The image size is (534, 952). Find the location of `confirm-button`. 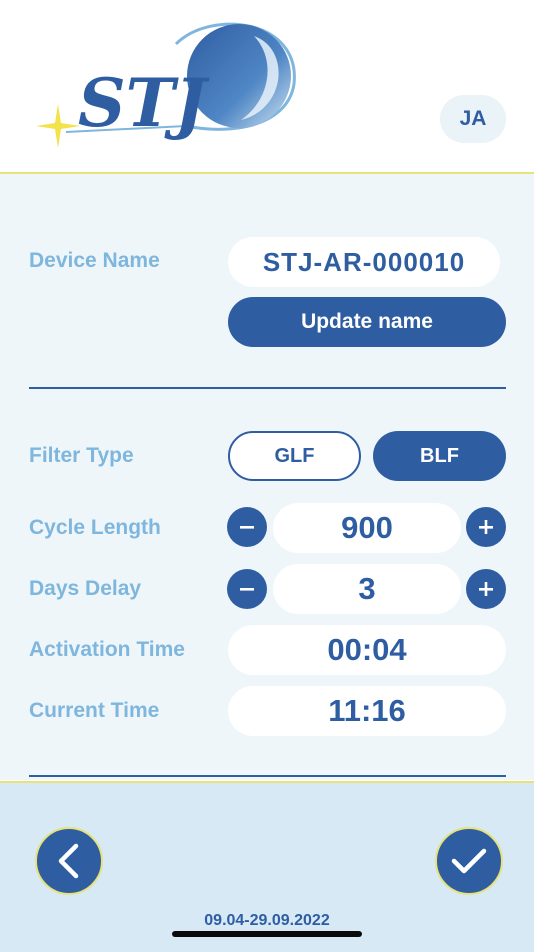

confirm-button is located at coordinates (469, 861).